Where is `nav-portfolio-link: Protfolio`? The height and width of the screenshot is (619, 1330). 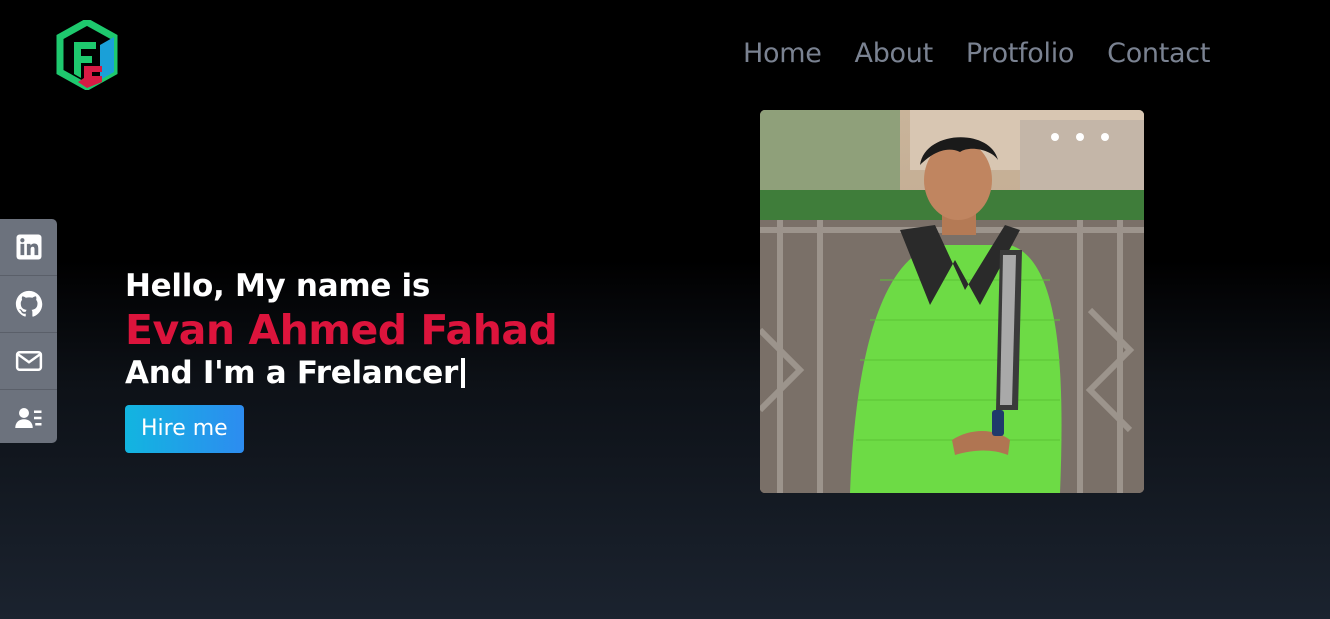
nav-portfolio-link: Protfolio is located at coordinates (1020, 54).